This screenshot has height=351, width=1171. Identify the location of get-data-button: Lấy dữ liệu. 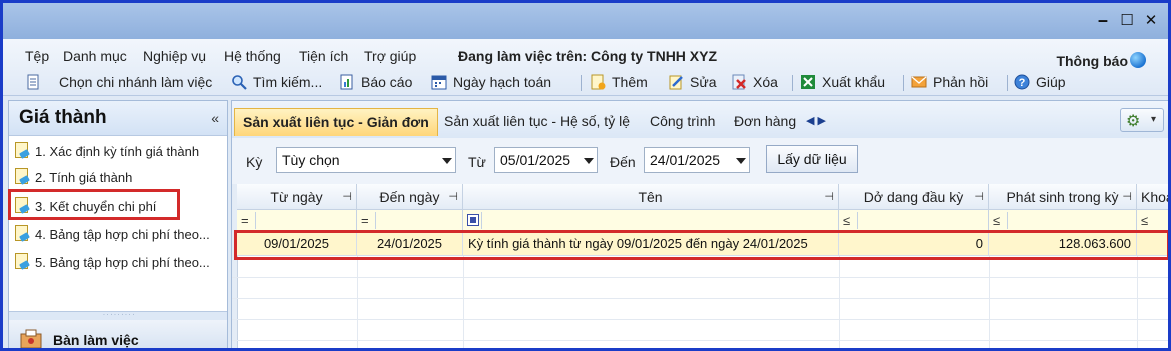
(812, 159).